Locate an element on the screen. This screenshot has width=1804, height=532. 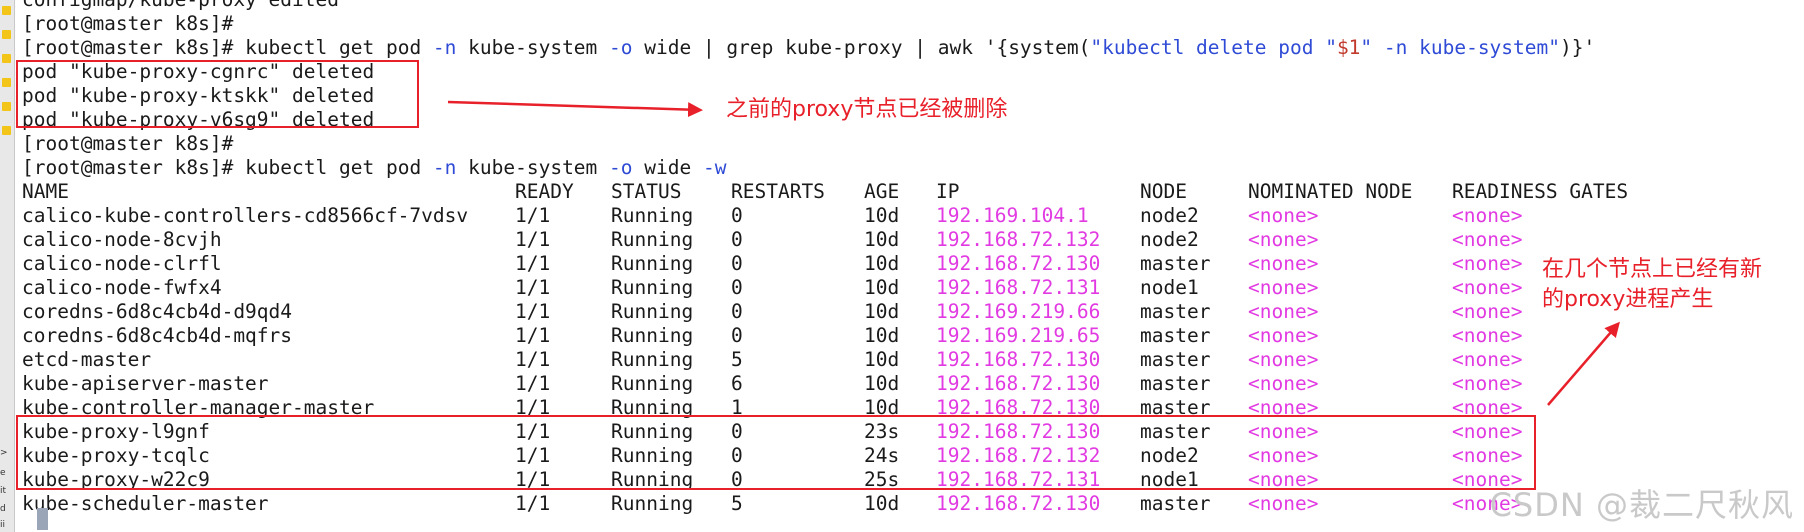
terminal-line-partial: configmap/kube-proxy edited is located at coordinates (180, 6).